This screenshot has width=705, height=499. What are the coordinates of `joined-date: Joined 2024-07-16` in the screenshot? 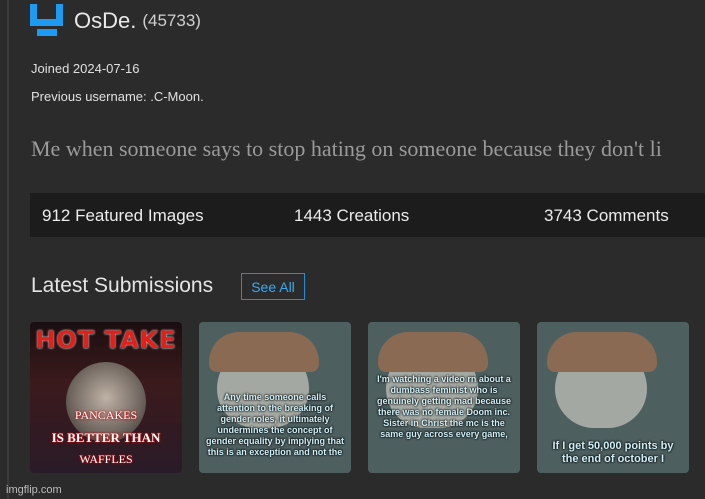 It's located at (85, 68).